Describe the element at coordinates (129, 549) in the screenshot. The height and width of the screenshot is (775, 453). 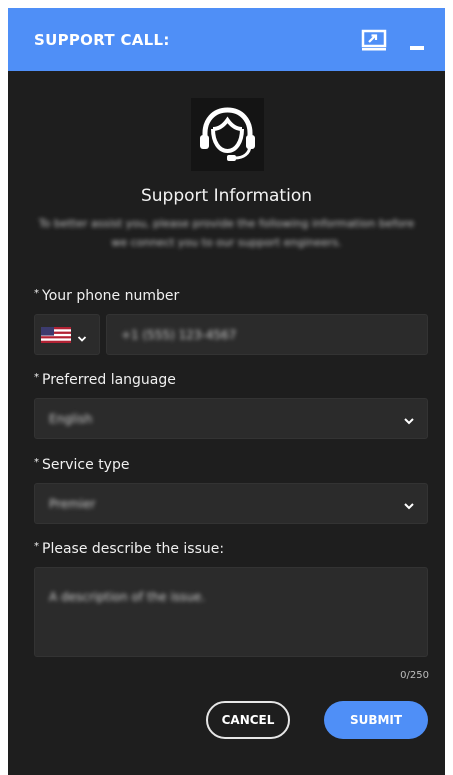
I see `issue-label: * Please describe the issue:` at that location.